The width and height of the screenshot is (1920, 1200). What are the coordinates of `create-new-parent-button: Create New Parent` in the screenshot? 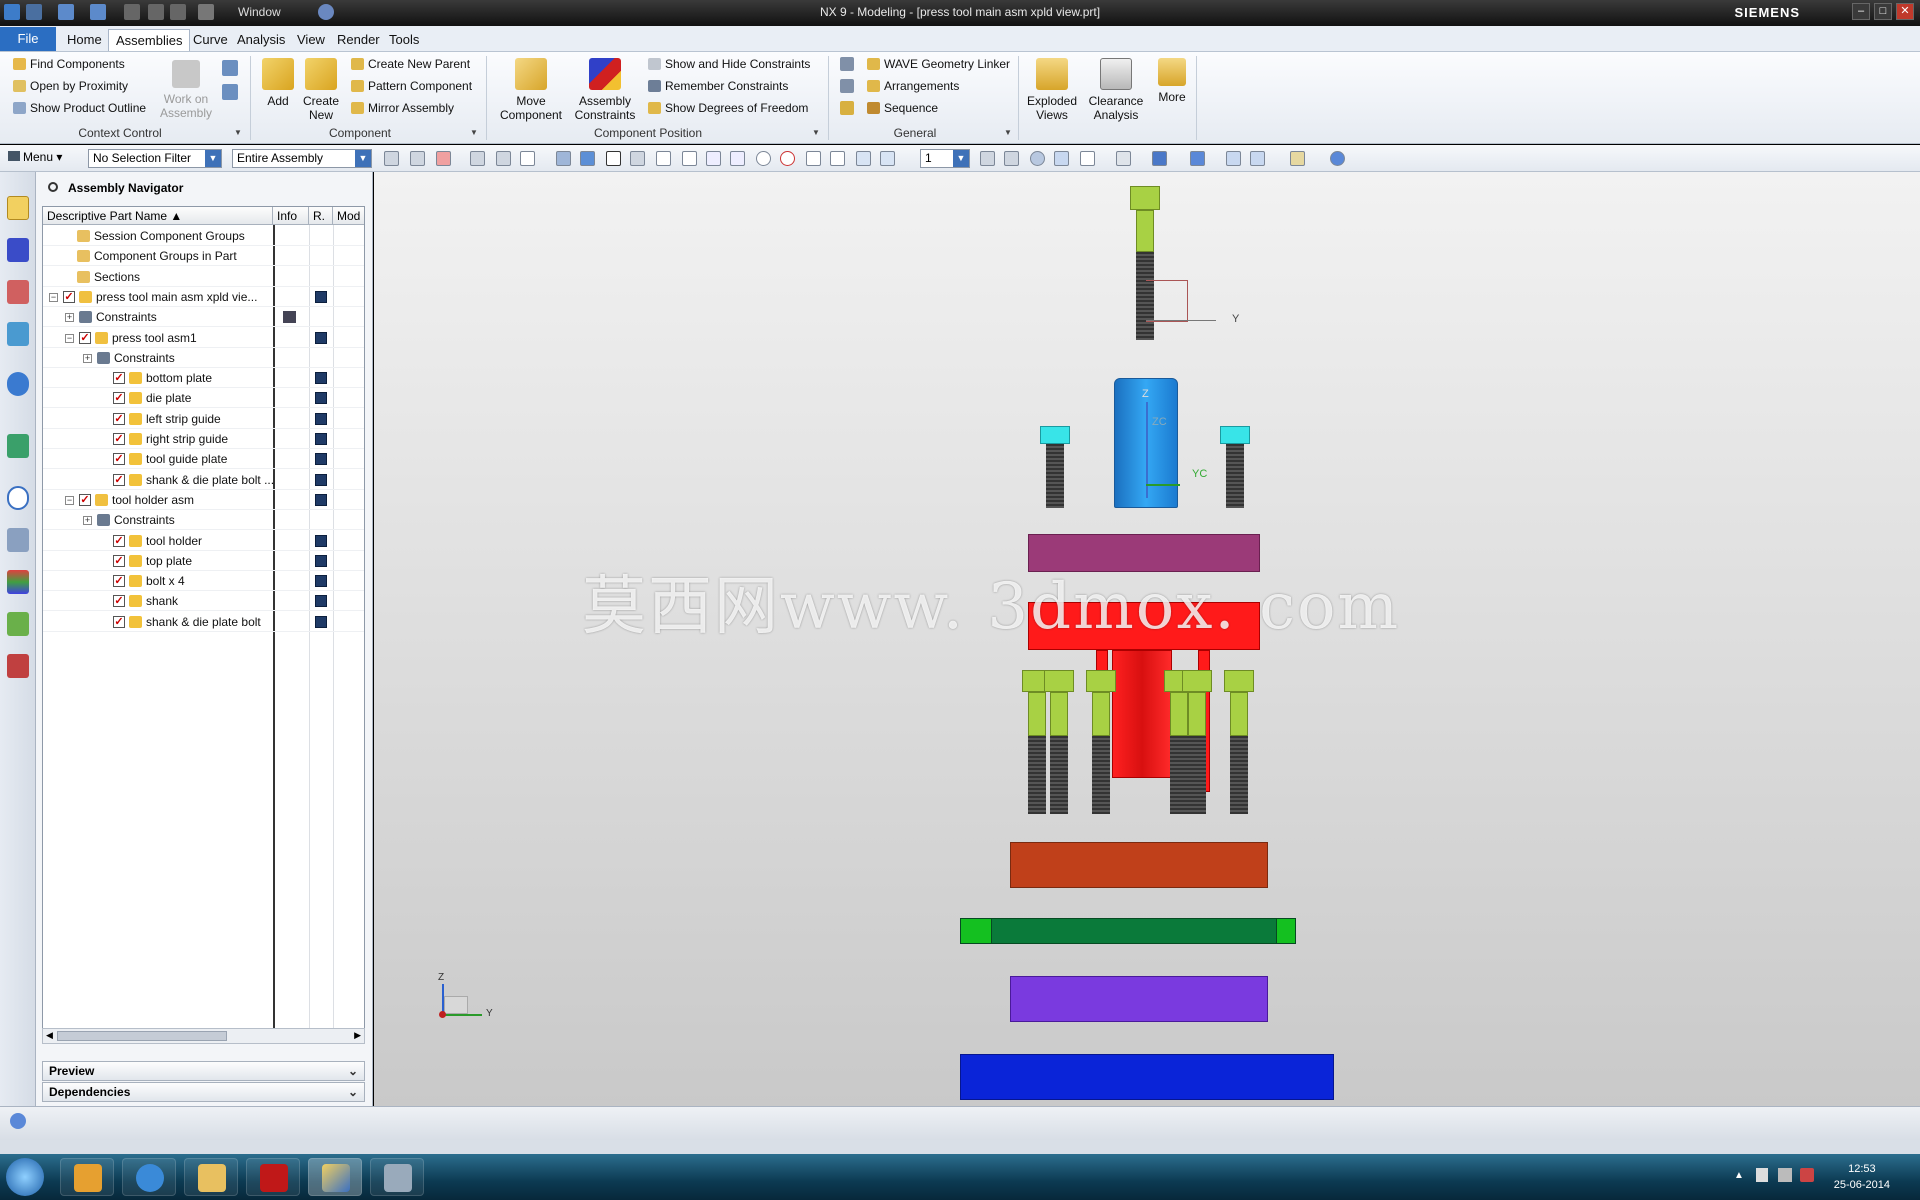 It's located at (409, 64).